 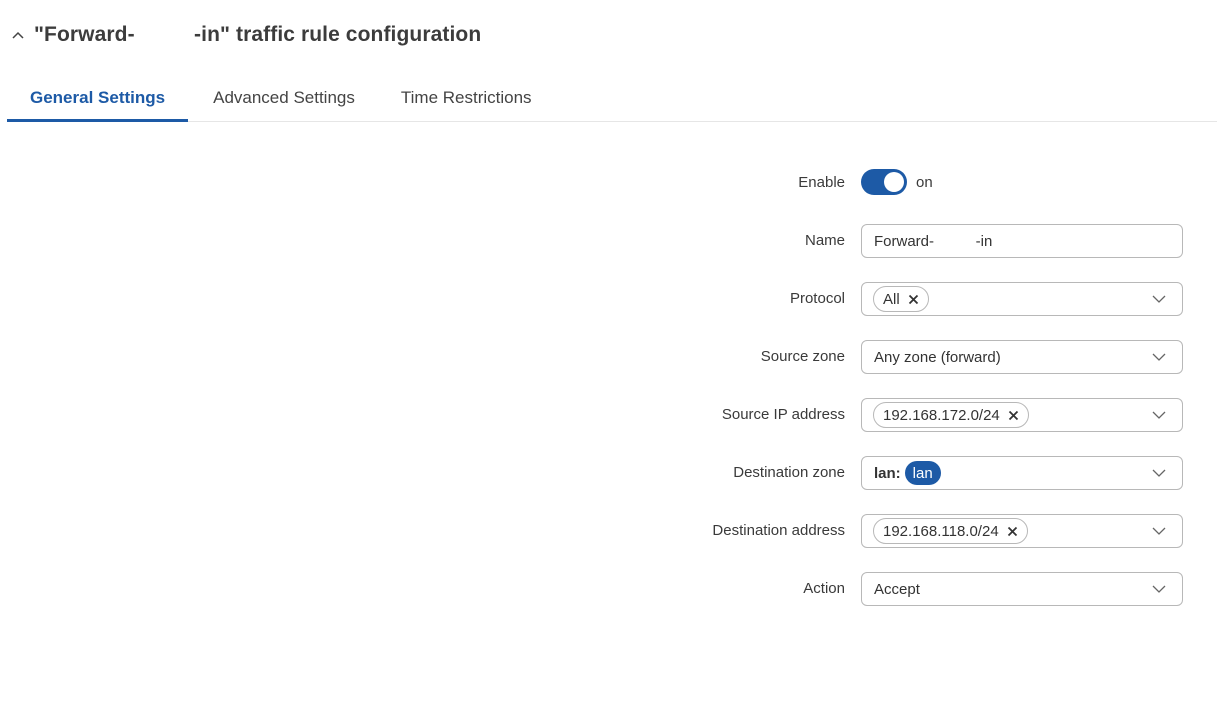 I want to click on form-row-action: Action Accept, so click(x=608, y=589).